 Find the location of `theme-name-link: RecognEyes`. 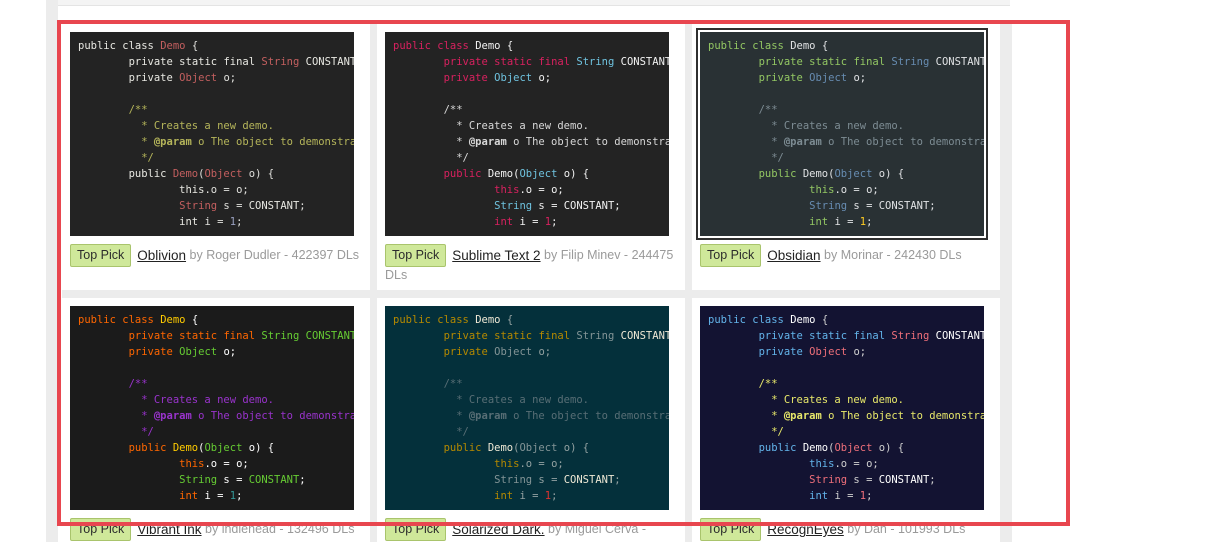

theme-name-link: RecognEyes is located at coordinates (805, 529).